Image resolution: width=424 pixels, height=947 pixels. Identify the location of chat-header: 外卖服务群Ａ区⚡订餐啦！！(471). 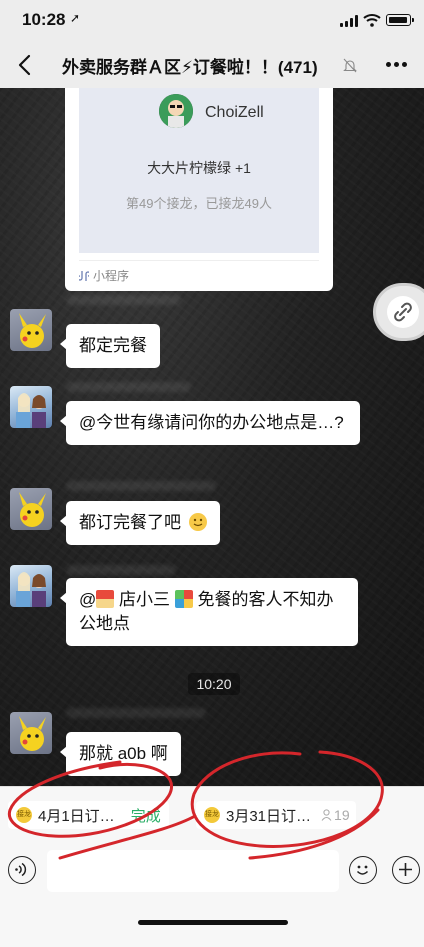
(212, 65).